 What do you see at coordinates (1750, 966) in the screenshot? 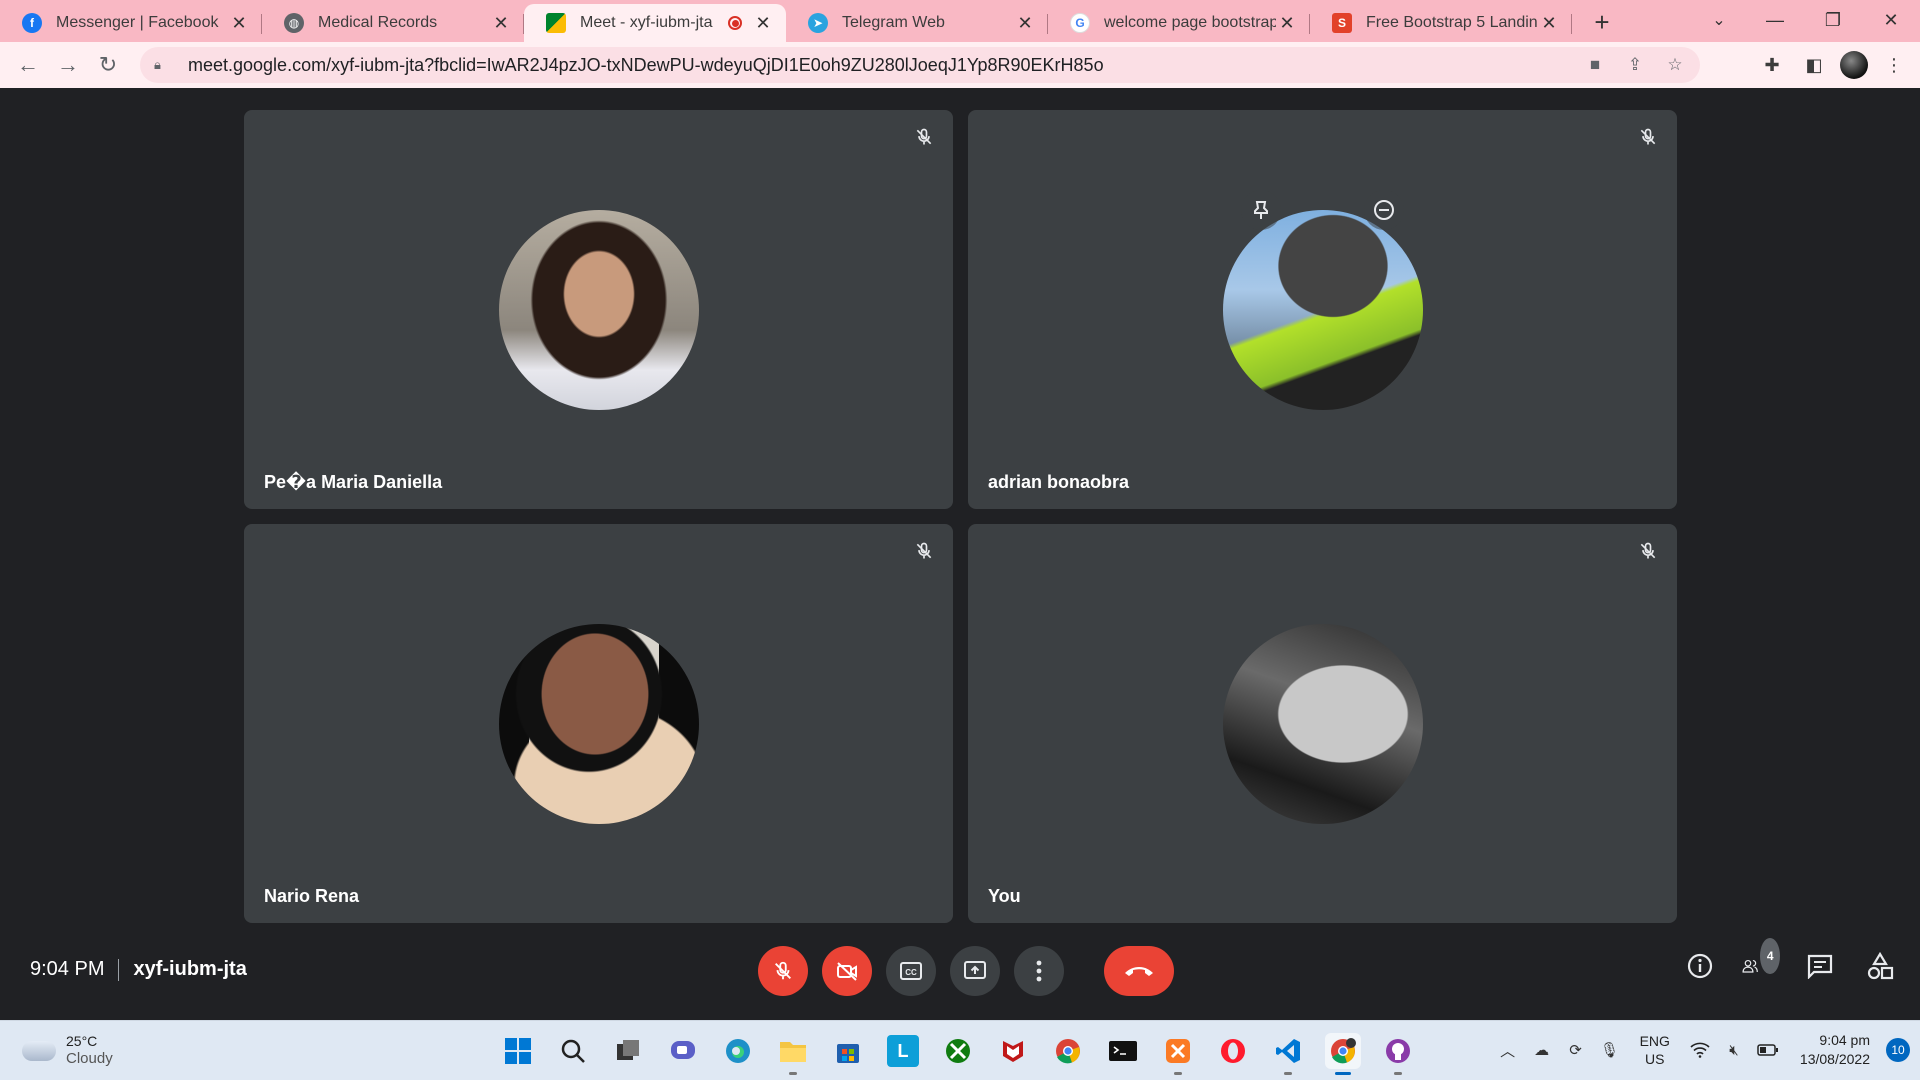
I see `people-icon` at bounding box center [1750, 966].